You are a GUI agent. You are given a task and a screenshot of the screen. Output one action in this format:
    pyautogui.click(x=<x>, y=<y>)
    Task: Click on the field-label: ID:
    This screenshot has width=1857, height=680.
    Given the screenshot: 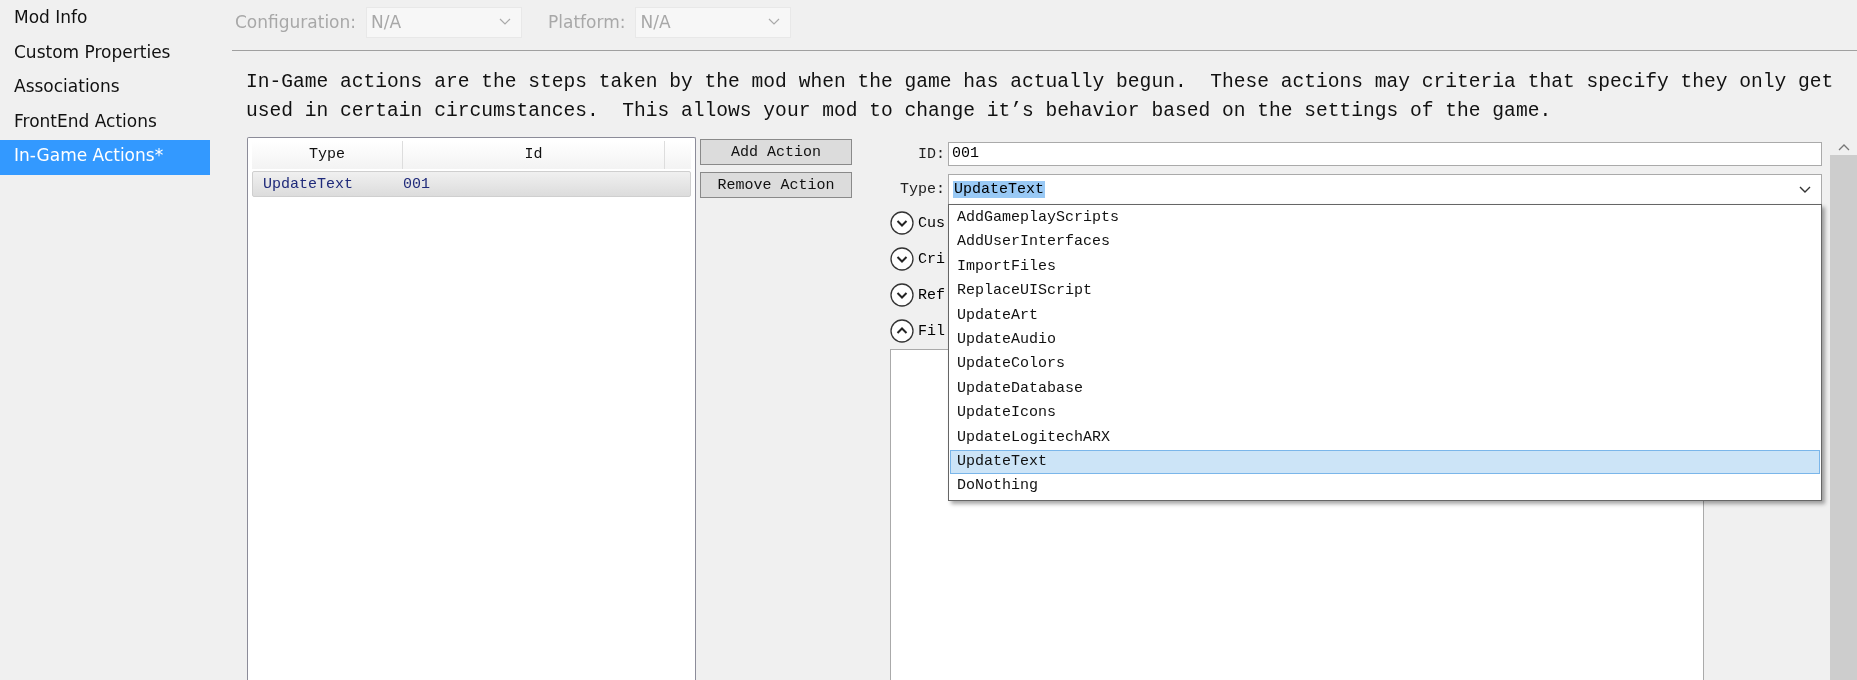 What is the action you would take?
    pyautogui.click(x=931, y=154)
    